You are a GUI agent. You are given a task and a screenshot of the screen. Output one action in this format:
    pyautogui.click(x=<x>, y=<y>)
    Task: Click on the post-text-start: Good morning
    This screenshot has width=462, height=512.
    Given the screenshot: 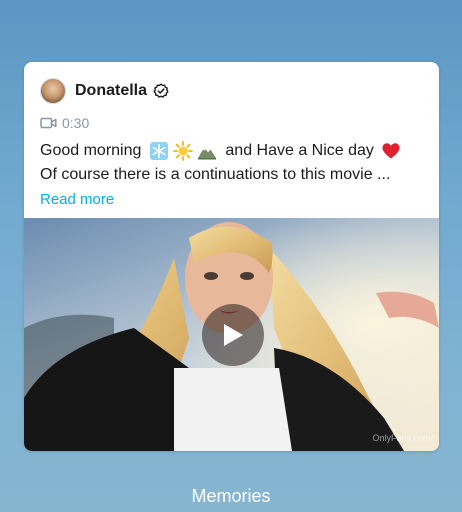 What is the action you would take?
    pyautogui.click(x=91, y=150)
    